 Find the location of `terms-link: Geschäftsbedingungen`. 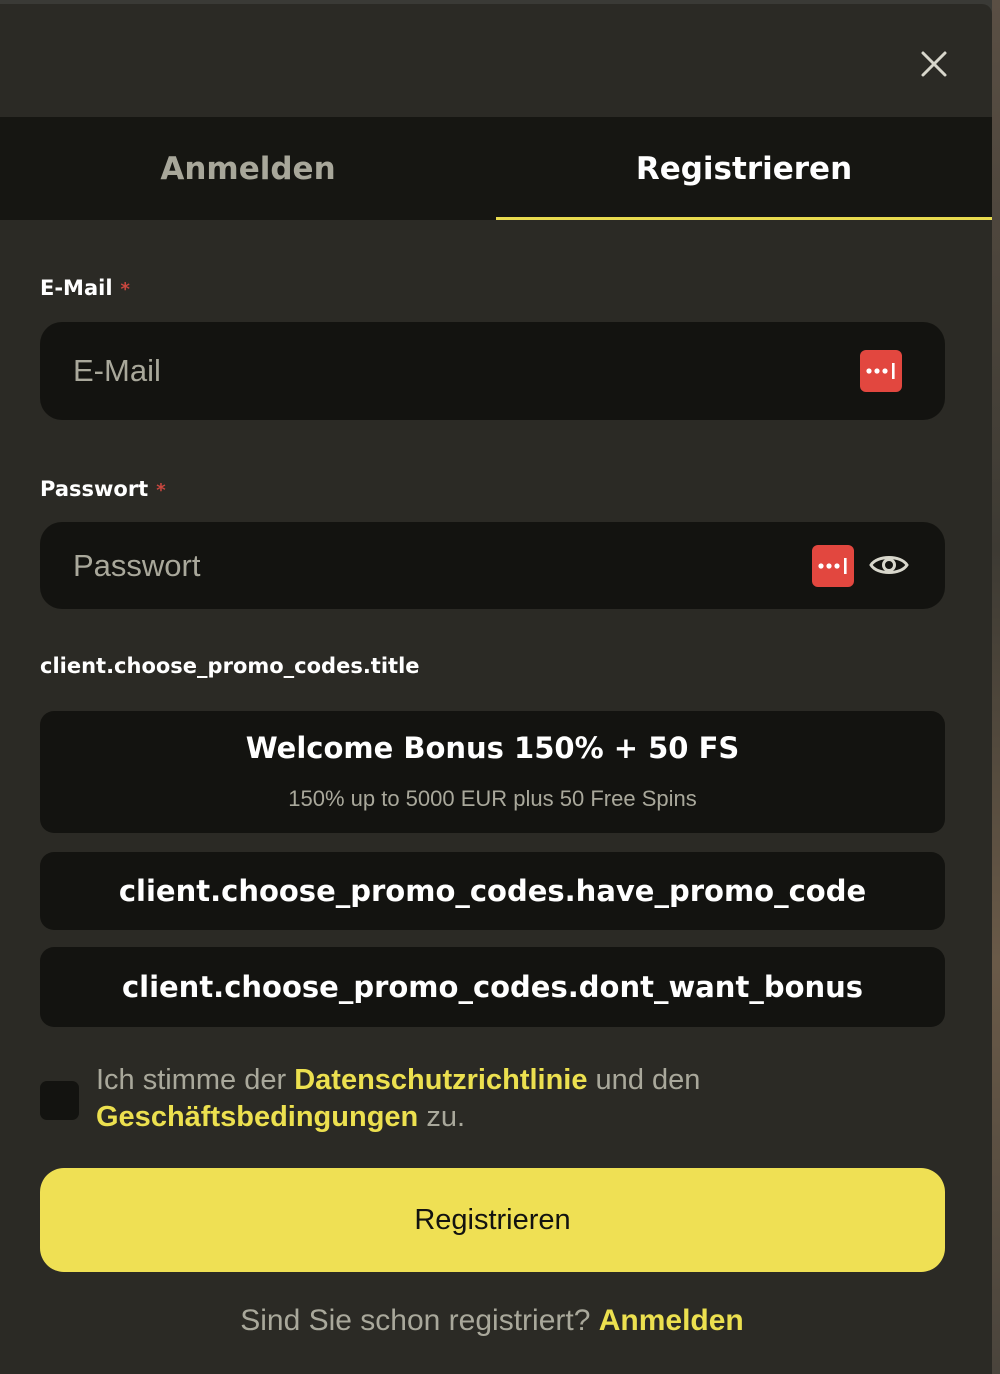

terms-link: Geschäftsbedingungen is located at coordinates (257, 1117).